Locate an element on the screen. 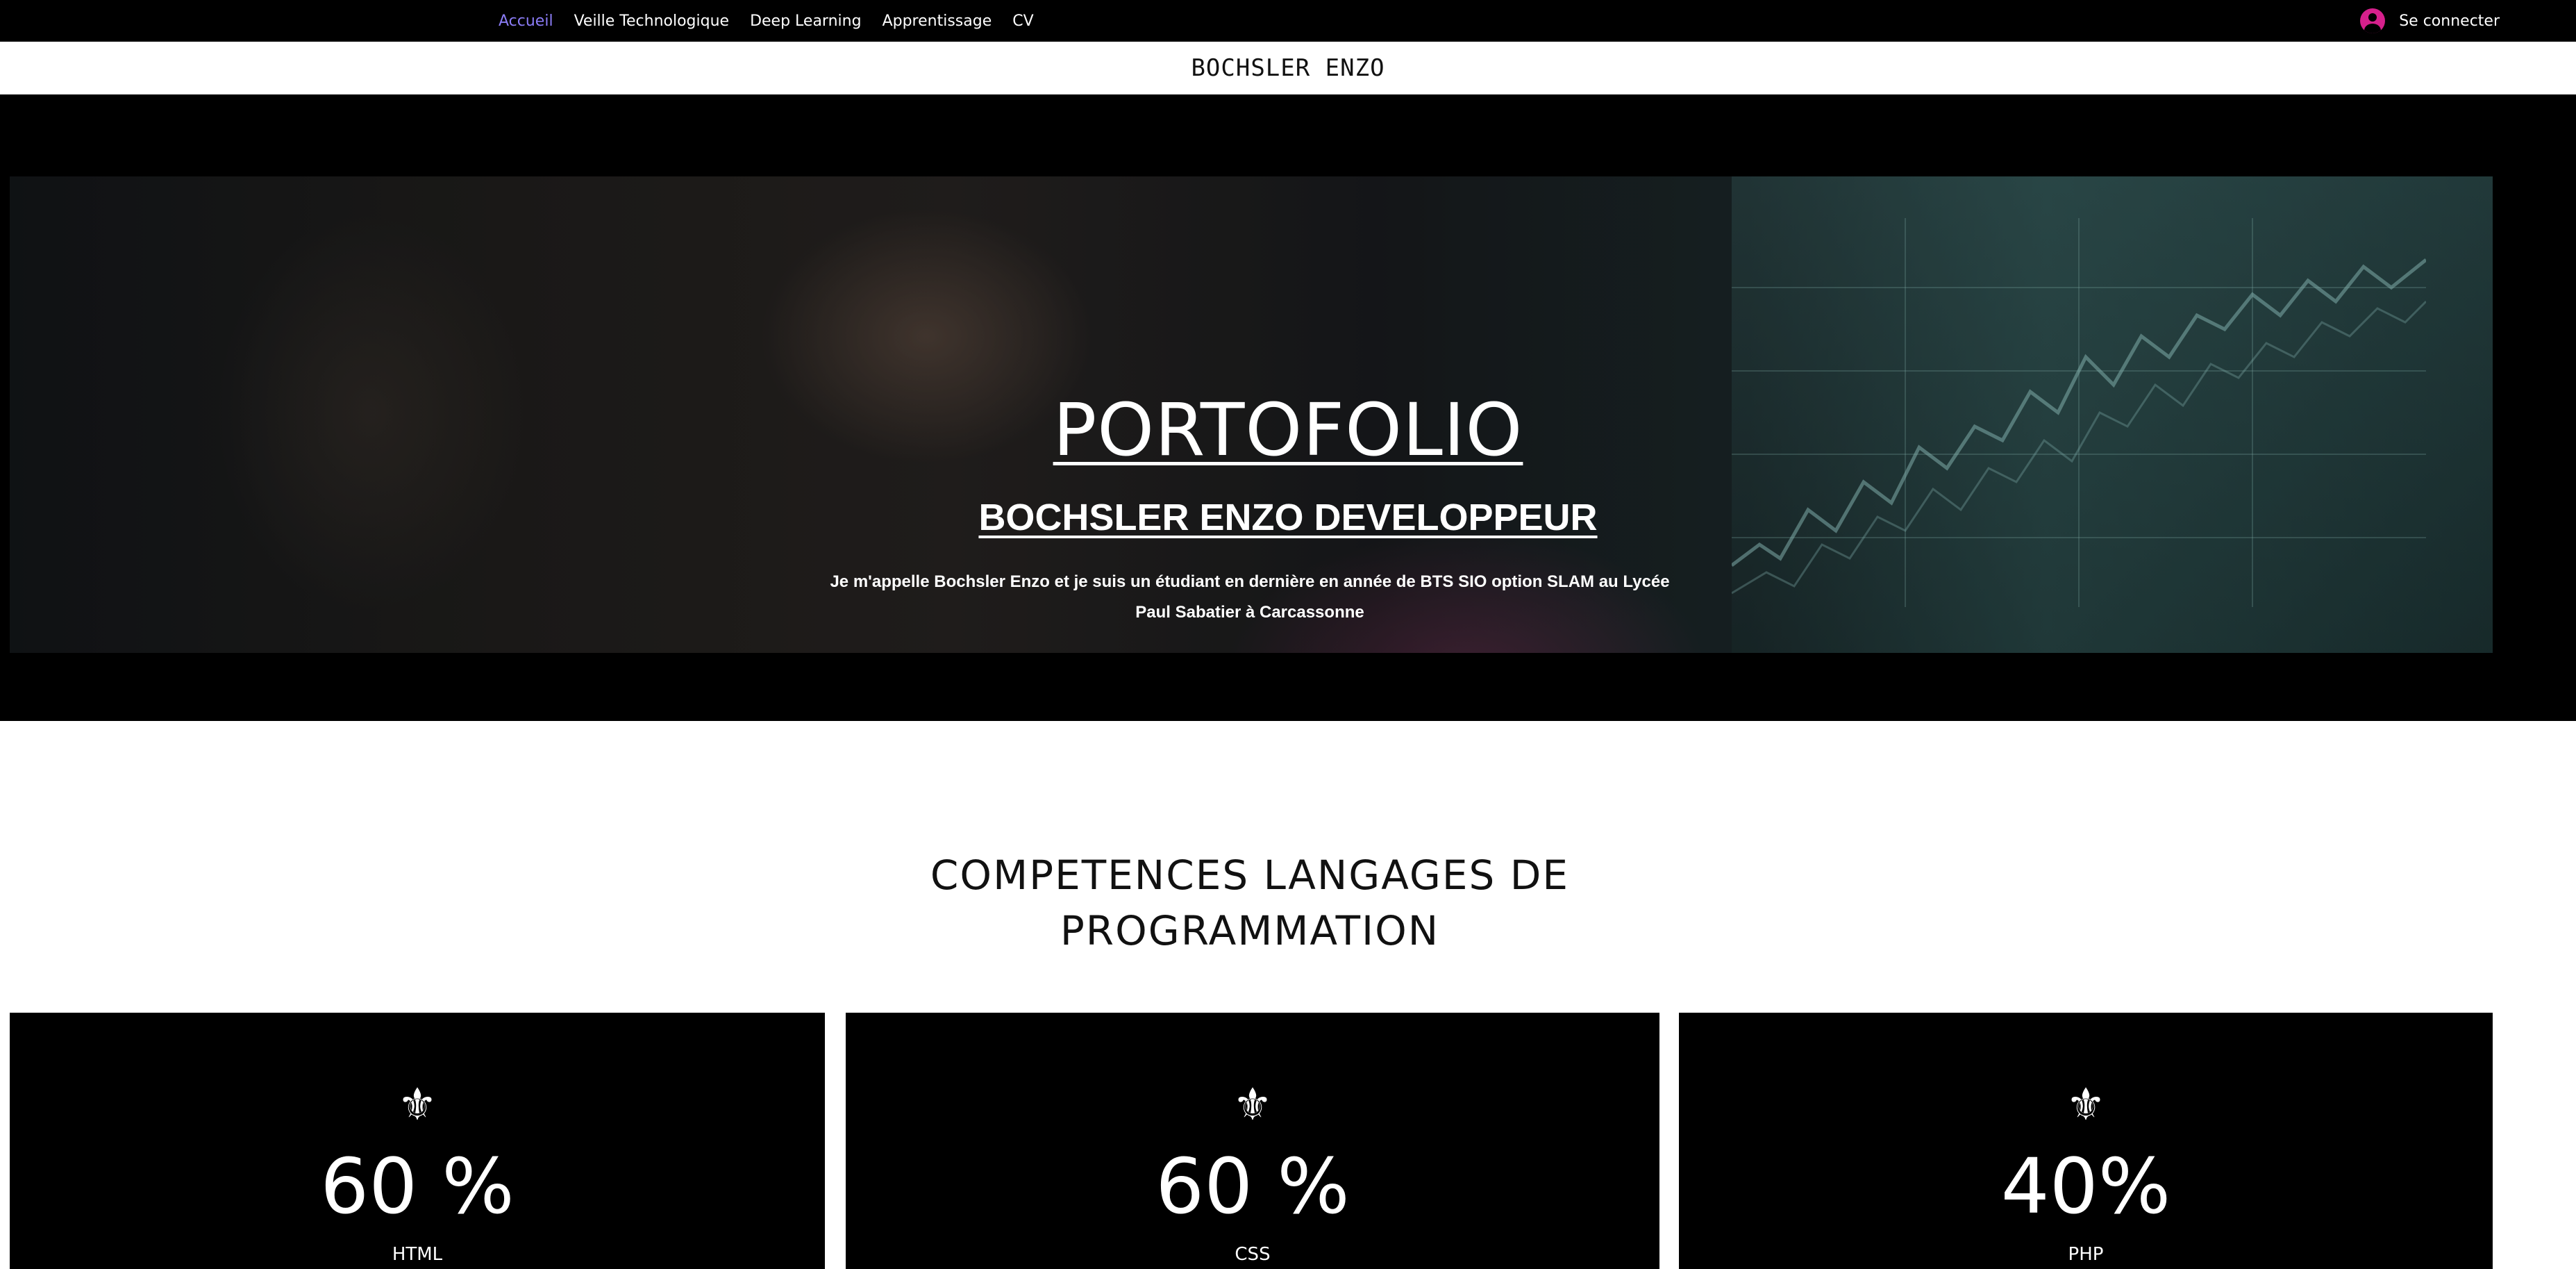  login-label: Se connecter is located at coordinates (2449, 21).